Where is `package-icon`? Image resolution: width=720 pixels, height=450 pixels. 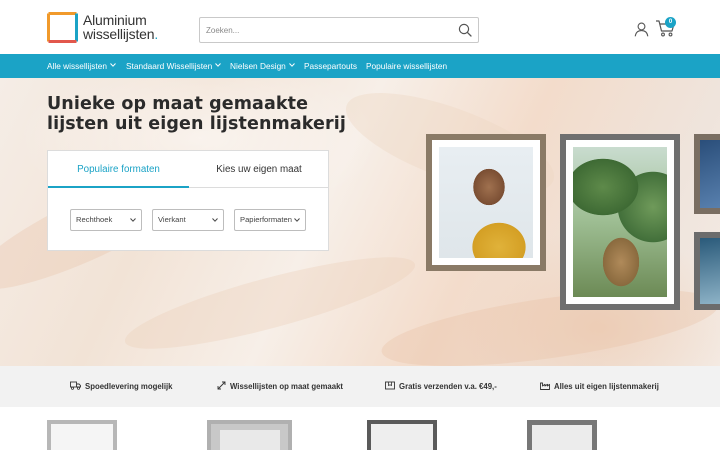
package-icon is located at coordinates (390, 385).